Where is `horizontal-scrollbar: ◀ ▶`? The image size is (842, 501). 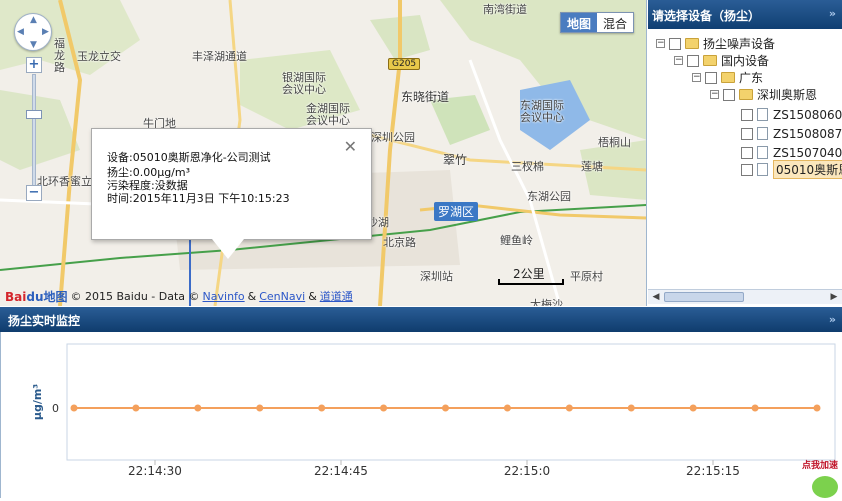 horizontal-scrollbar: ◀ ▶ is located at coordinates (745, 296).